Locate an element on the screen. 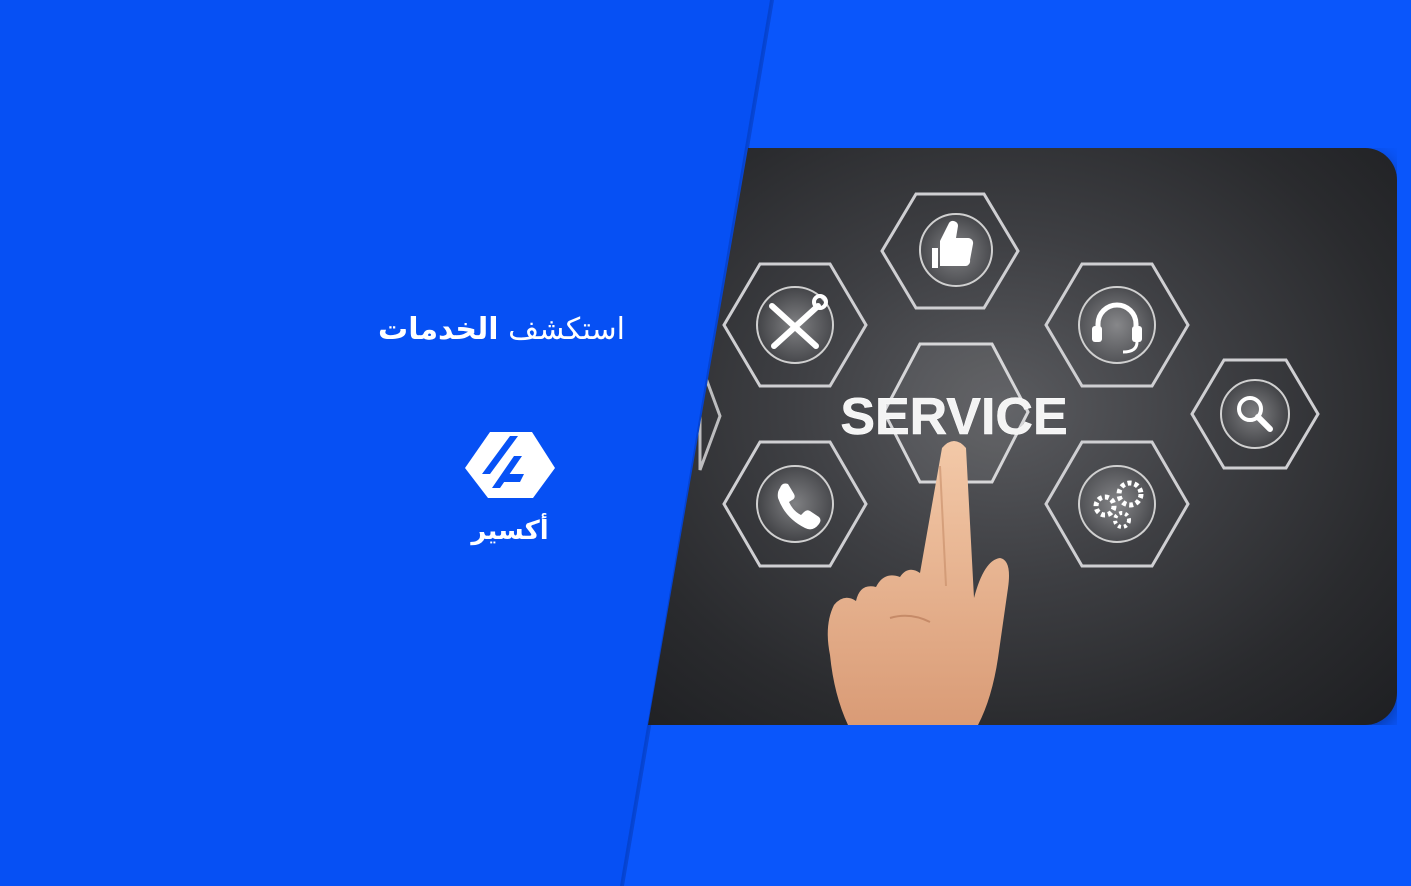 Image resolution: width=1411 pixels, height=886 pixels. search-icon is located at coordinates (1255, 414).